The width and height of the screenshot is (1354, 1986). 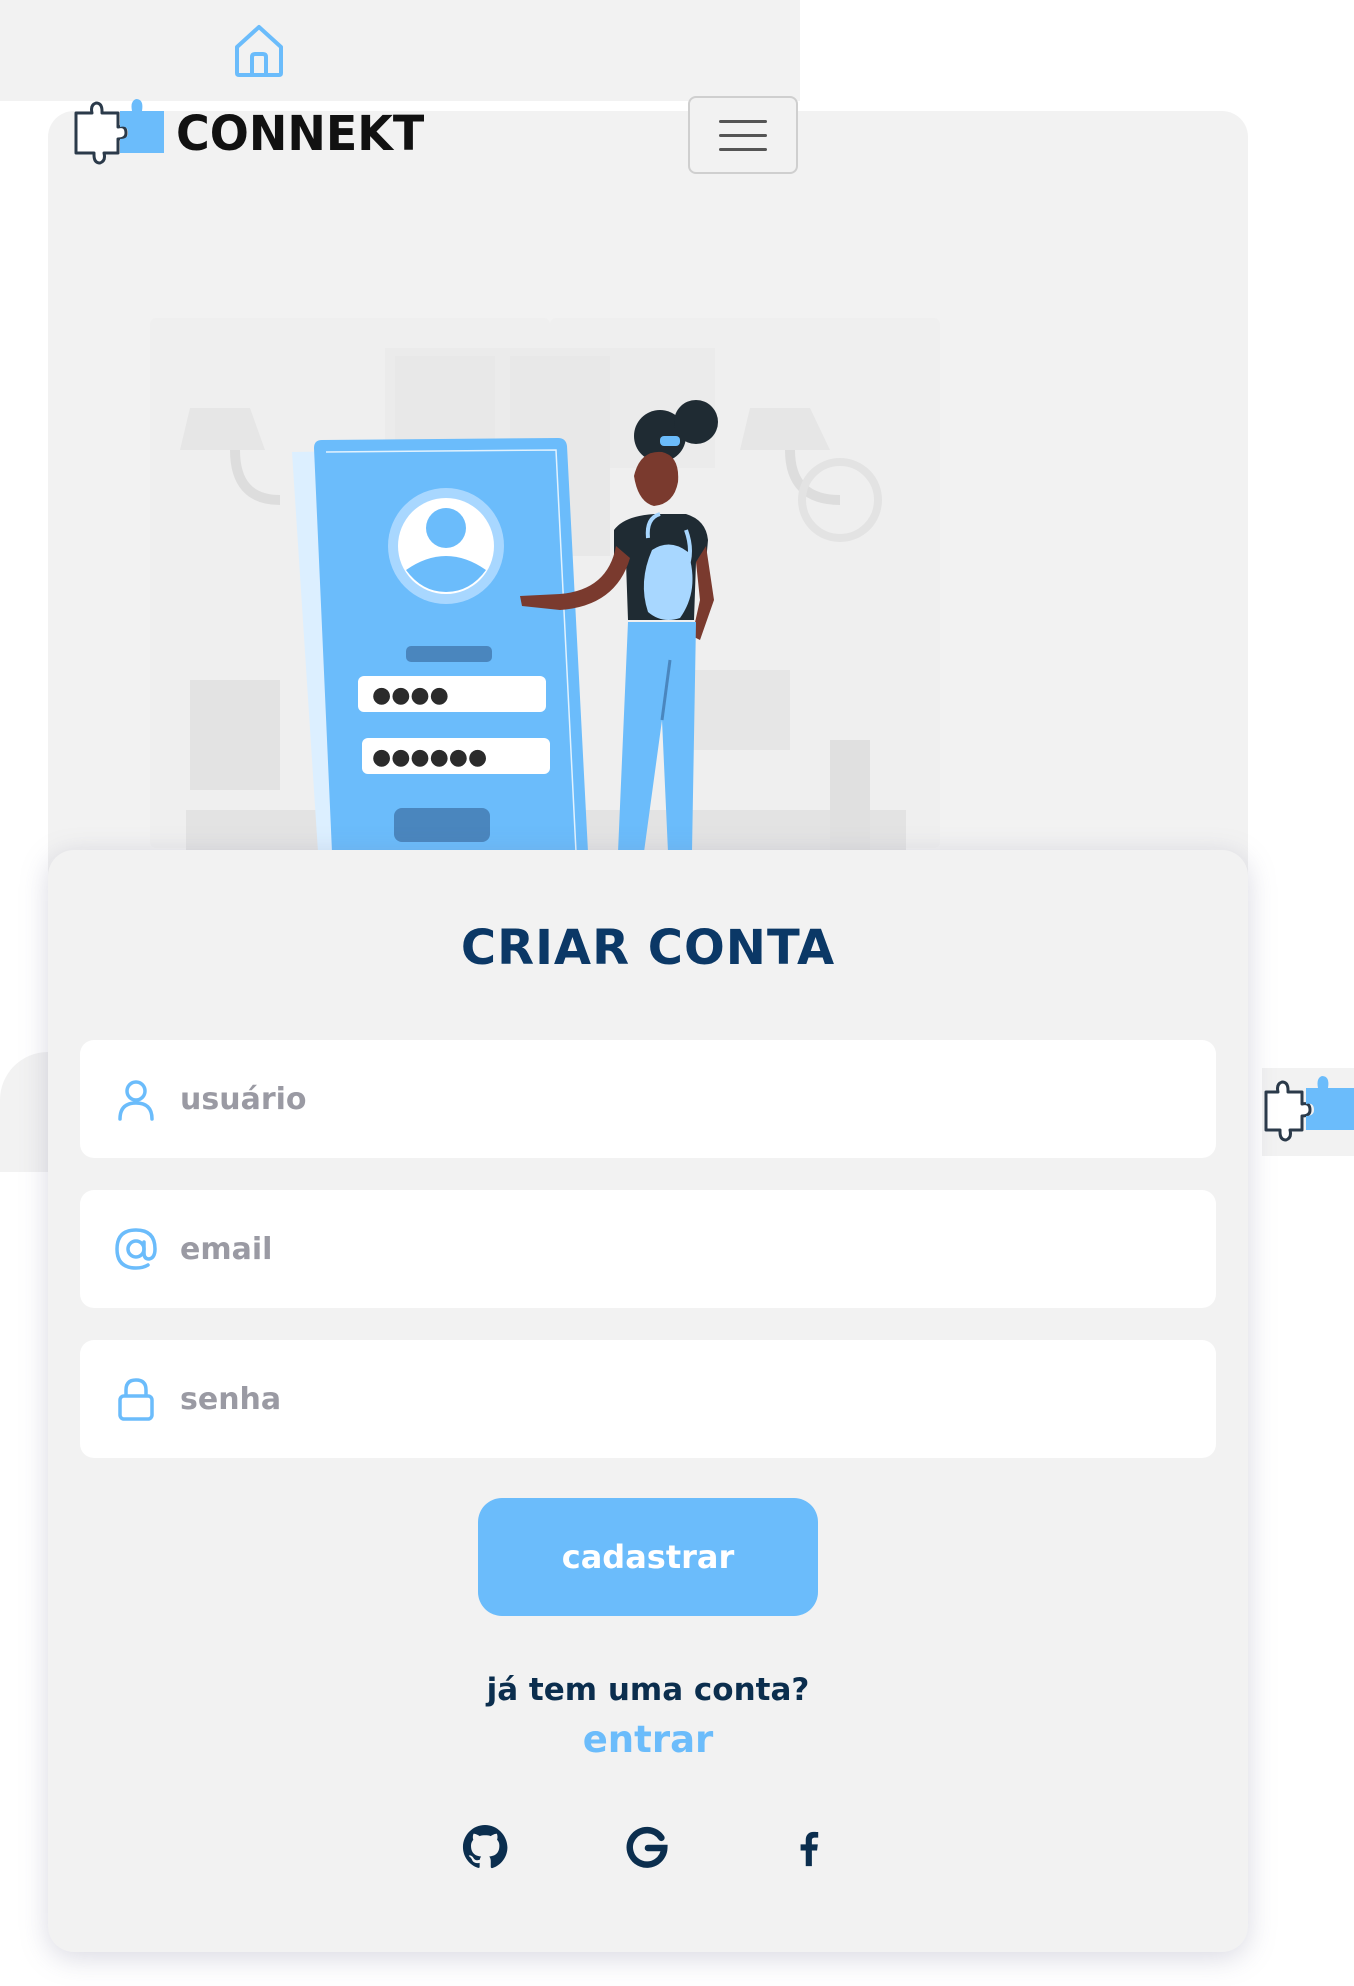 What do you see at coordinates (648, 1557) in the screenshot?
I see `register-button: cadastrar` at bounding box center [648, 1557].